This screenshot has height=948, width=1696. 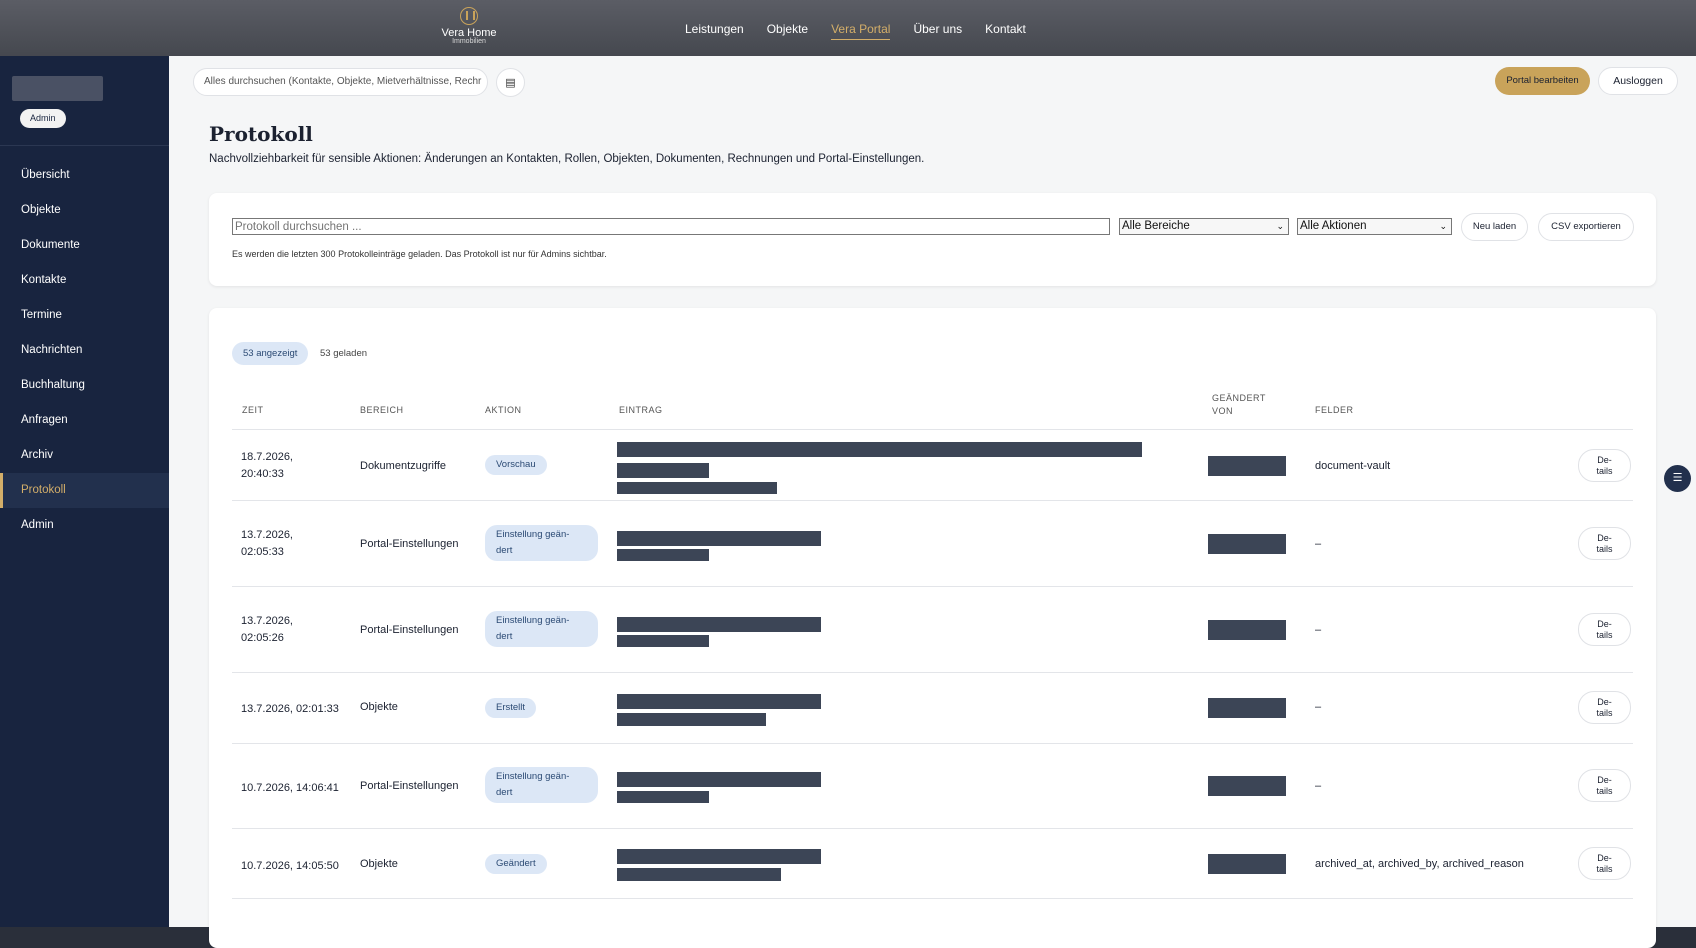 What do you see at coordinates (469, 26) in the screenshot?
I see `brand-logo: Vera Home Immobilien` at bounding box center [469, 26].